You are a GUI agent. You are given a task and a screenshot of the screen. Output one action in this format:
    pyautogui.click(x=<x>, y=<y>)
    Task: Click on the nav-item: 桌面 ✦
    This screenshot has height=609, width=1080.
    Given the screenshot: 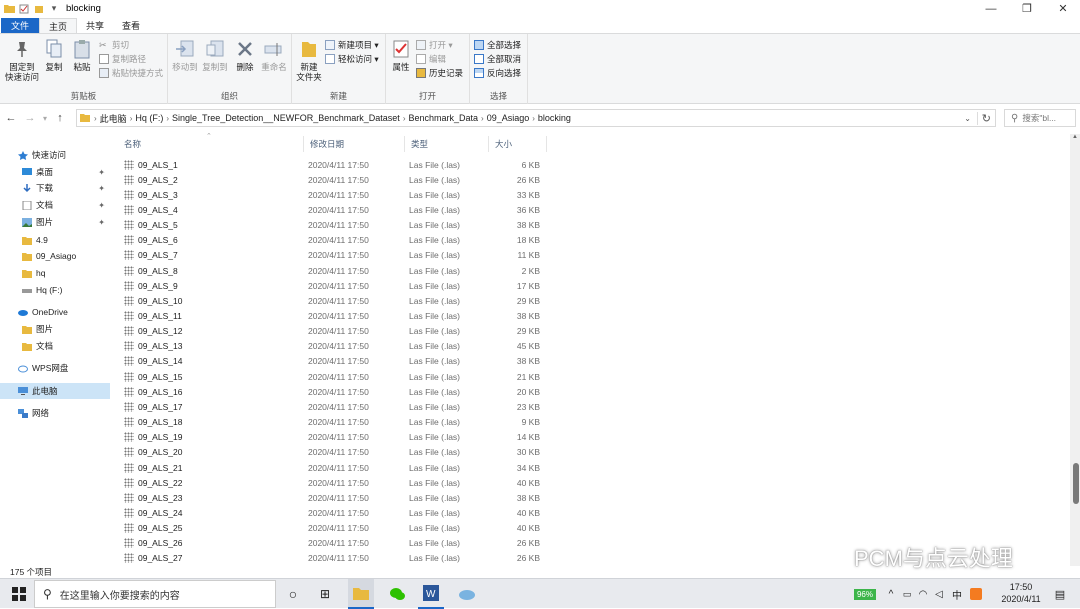 What is the action you would take?
    pyautogui.click(x=67, y=172)
    